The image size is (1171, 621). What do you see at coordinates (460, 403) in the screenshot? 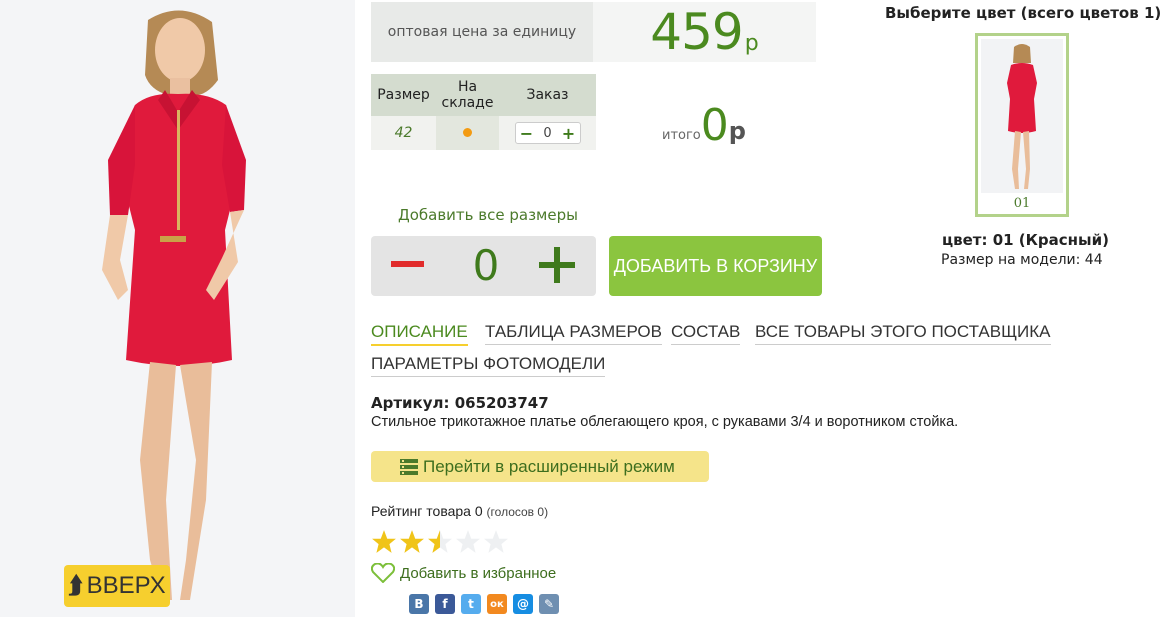
I see `article-number: Артикул: 065203747` at bounding box center [460, 403].